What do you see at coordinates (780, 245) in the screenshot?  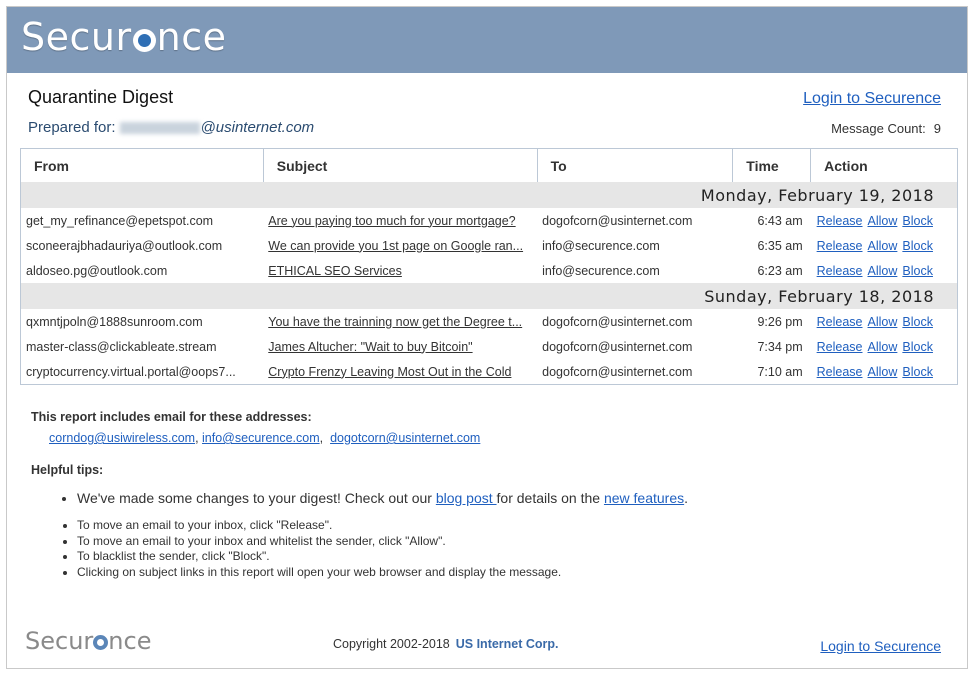 I see `time-cell: 6:35 am` at bounding box center [780, 245].